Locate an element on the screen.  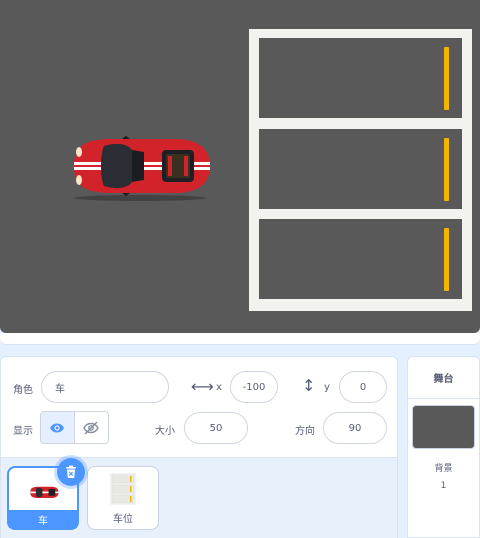
show-button is located at coordinates (58, 427).